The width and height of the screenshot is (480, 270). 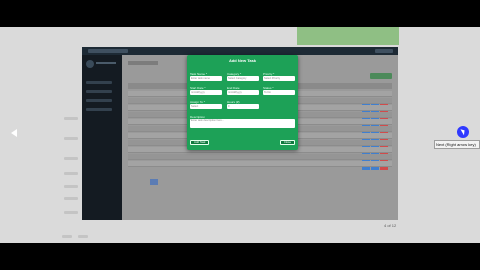 I want to click on start-date-input: mm/dd/yyyy, so click(x=206, y=92).